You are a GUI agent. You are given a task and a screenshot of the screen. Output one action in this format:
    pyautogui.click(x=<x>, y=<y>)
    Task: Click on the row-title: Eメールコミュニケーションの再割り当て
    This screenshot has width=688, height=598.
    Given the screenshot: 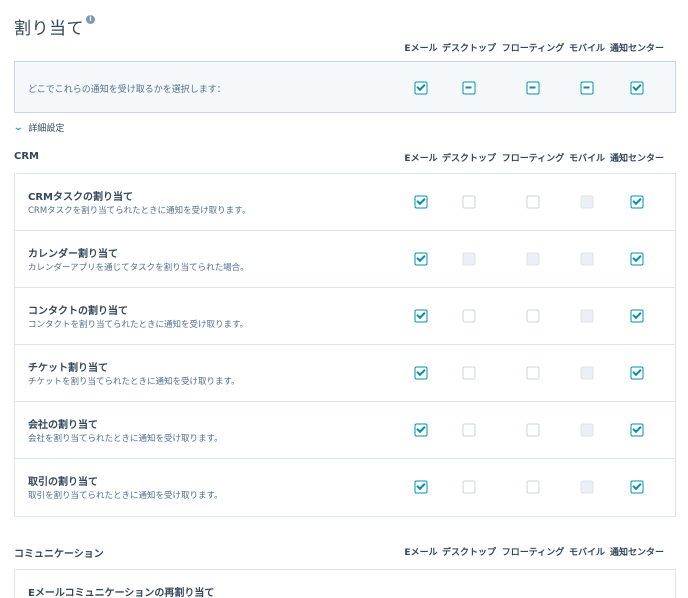 What is the action you would take?
    pyautogui.click(x=121, y=593)
    